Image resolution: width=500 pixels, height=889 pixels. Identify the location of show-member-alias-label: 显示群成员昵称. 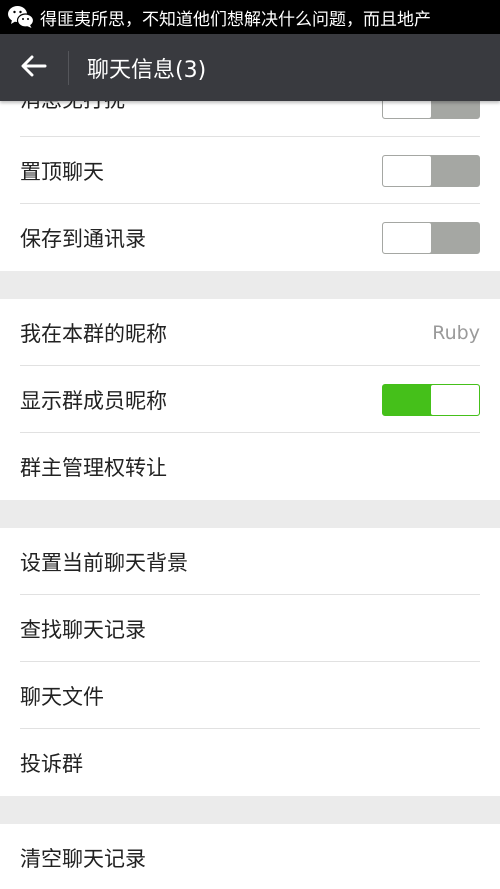
(93, 400).